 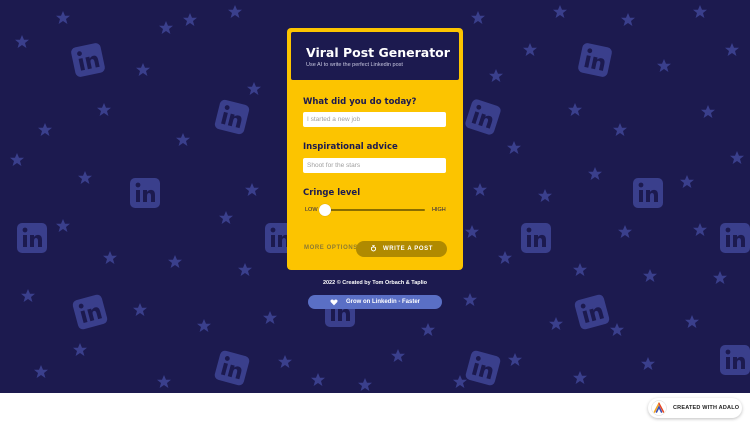 What do you see at coordinates (325, 210) in the screenshot?
I see `slider-thumb` at bounding box center [325, 210].